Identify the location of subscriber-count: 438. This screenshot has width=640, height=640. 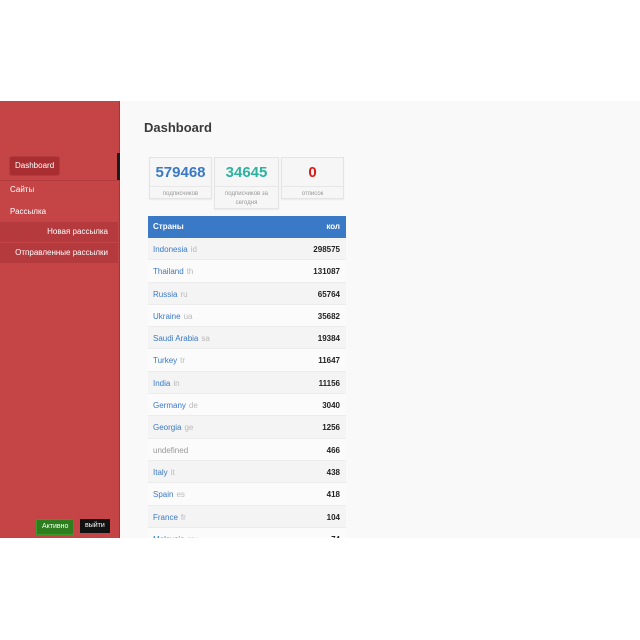
(333, 472).